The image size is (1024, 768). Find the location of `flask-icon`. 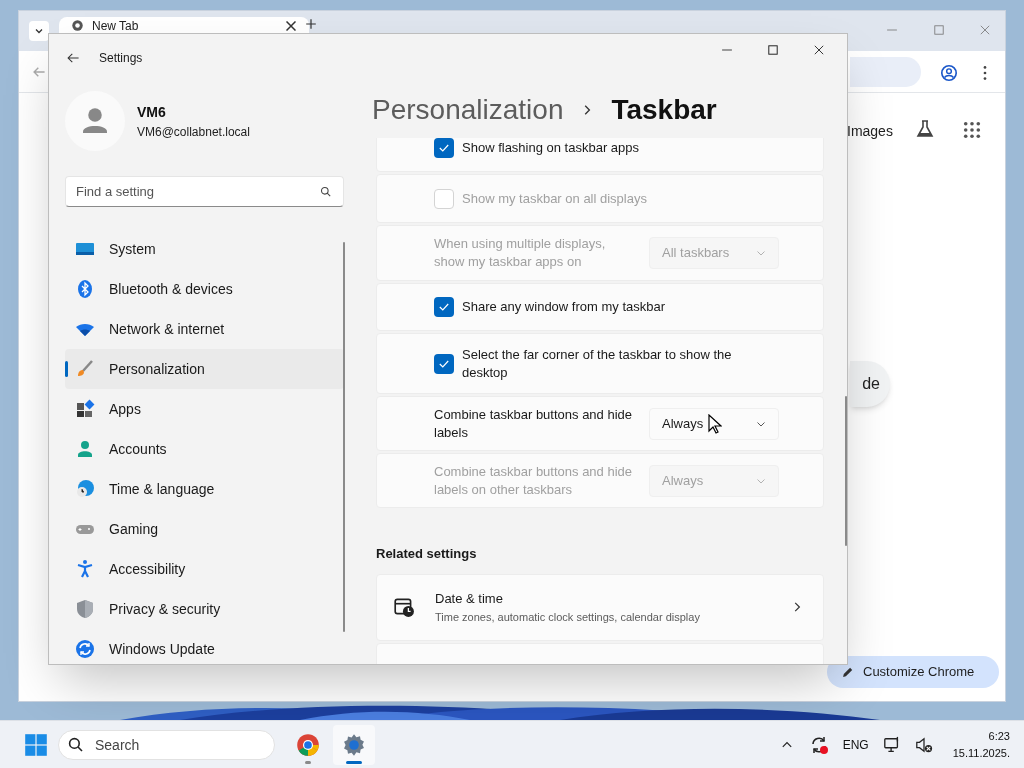

flask-icon is located at coordinates (925, 129).